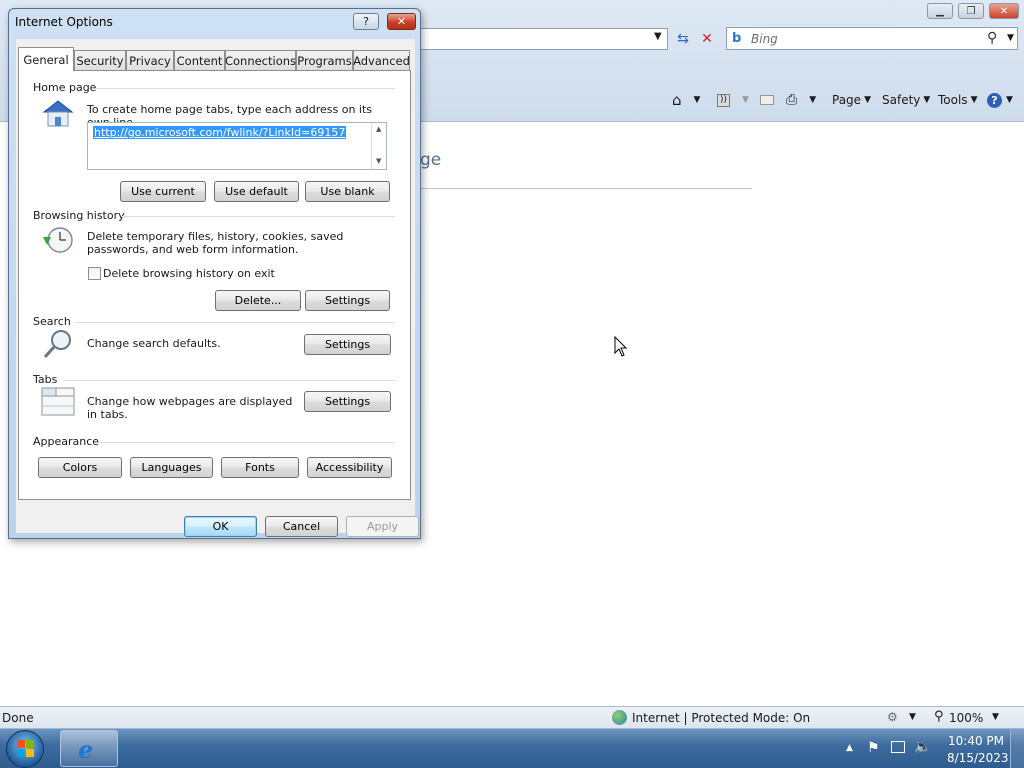 This screenshot has width=1024, height=768. Describe the element at coordinates (764, 39) in the screenshot. I see `search-placeholder: Bing` at that location.